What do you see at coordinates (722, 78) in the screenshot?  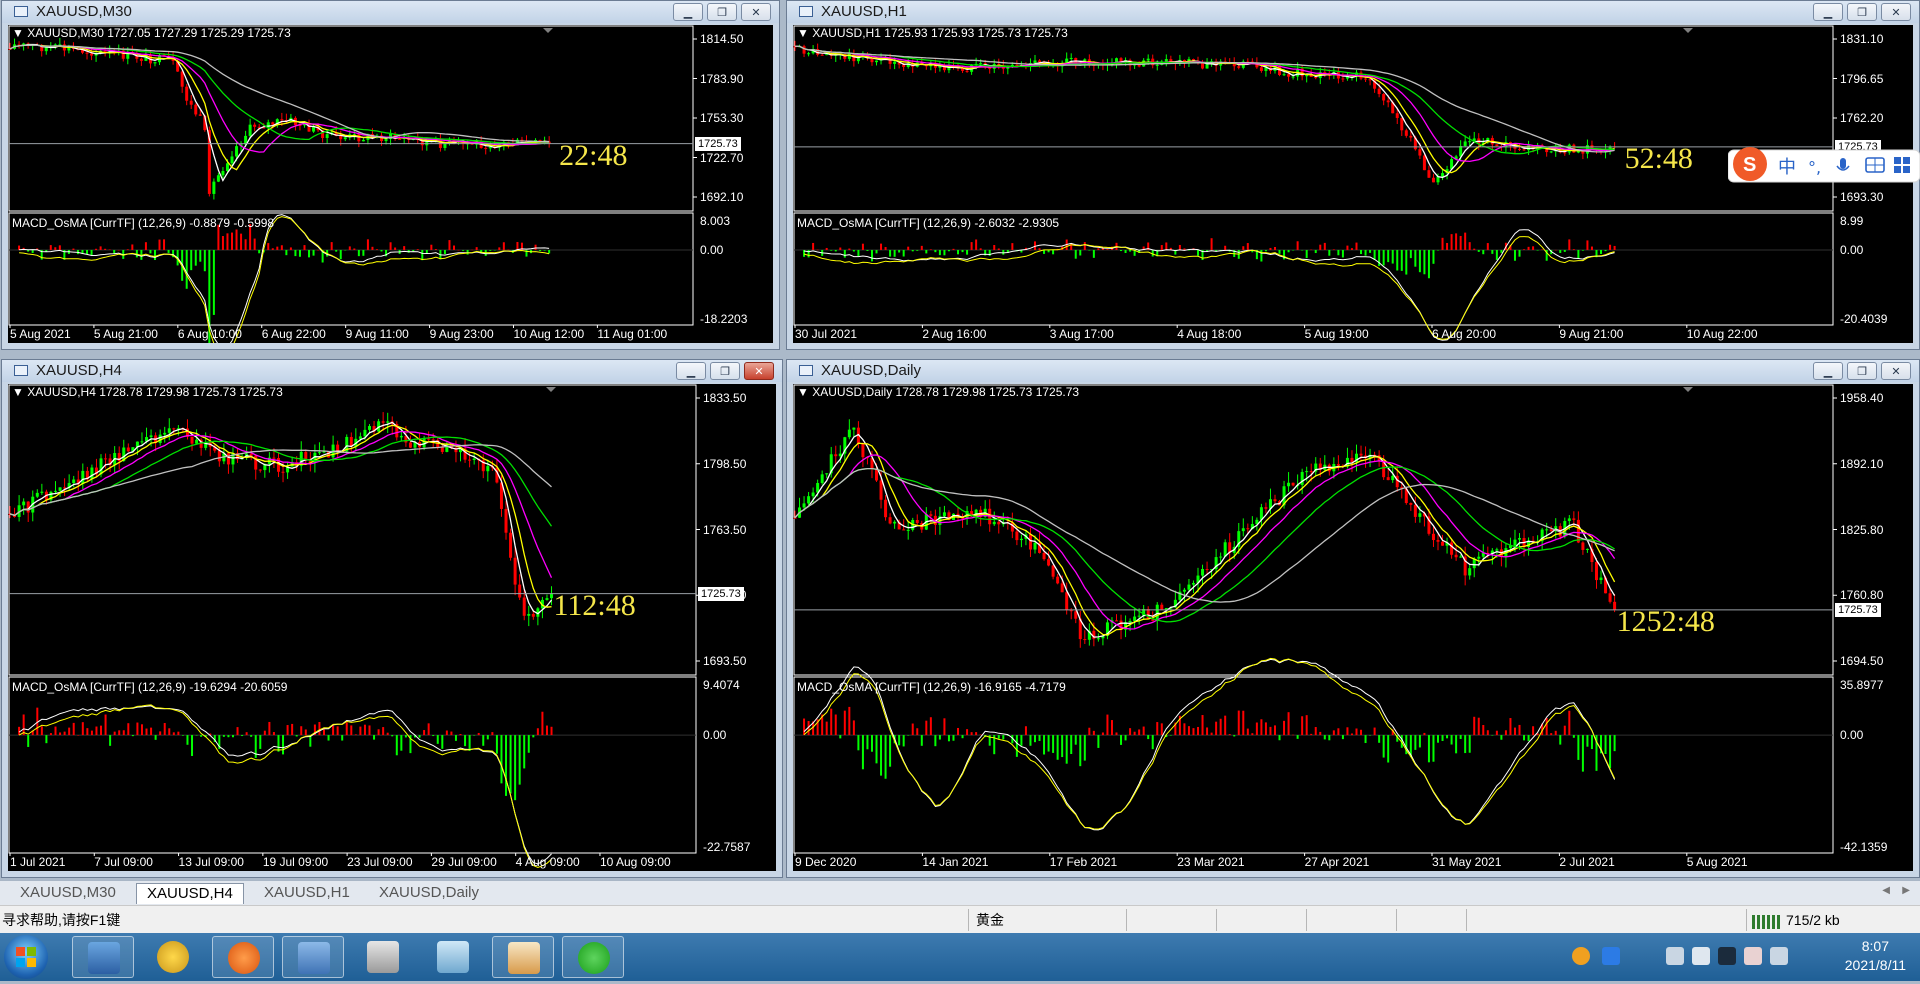 I see `price-scale-label: 1783.90` at bounding box center [722, 78].